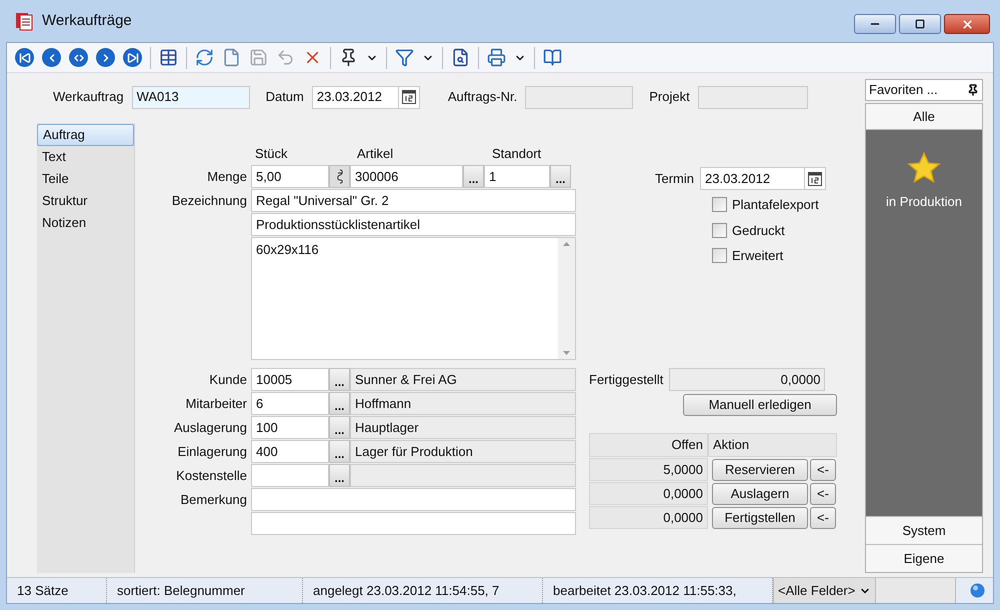  I want to click on input-field: 1, so click(517, 176).